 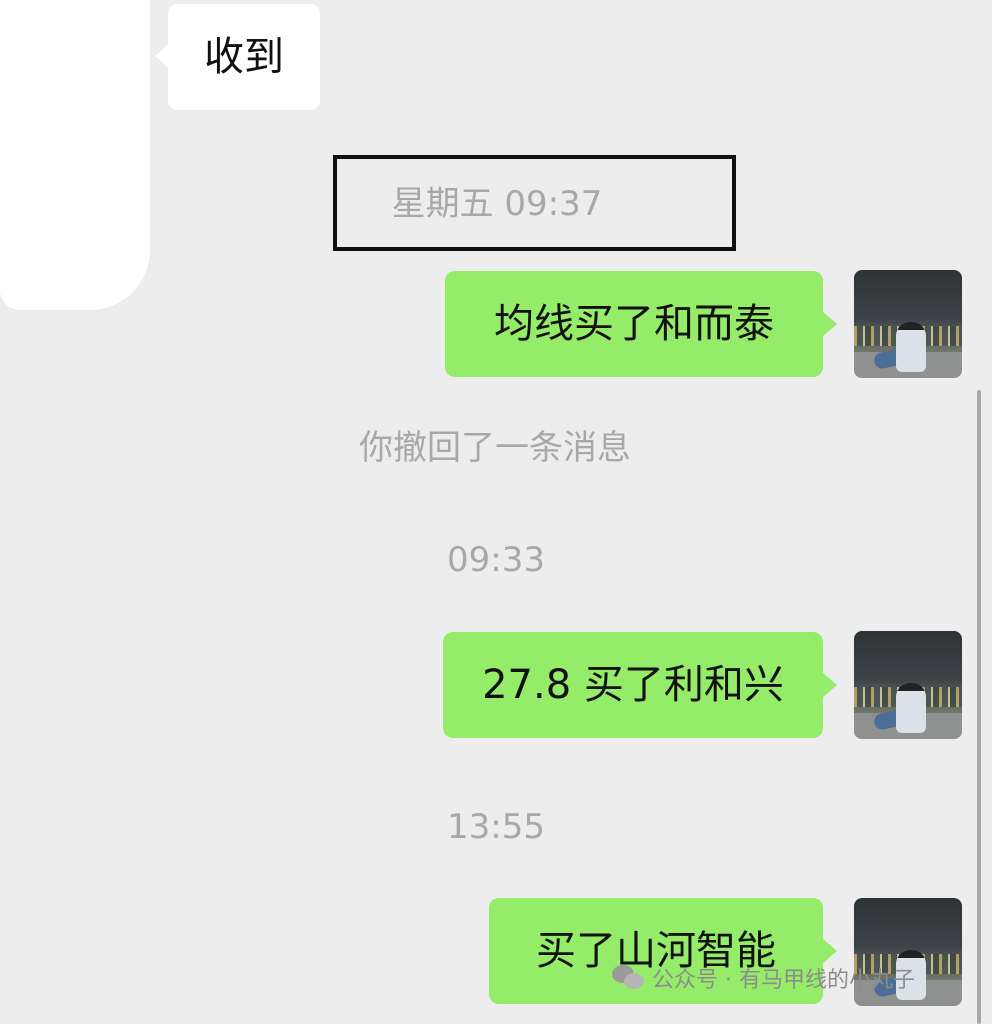 I want to click on timestamp-1355: 13:55, so click(x=496, y=827).